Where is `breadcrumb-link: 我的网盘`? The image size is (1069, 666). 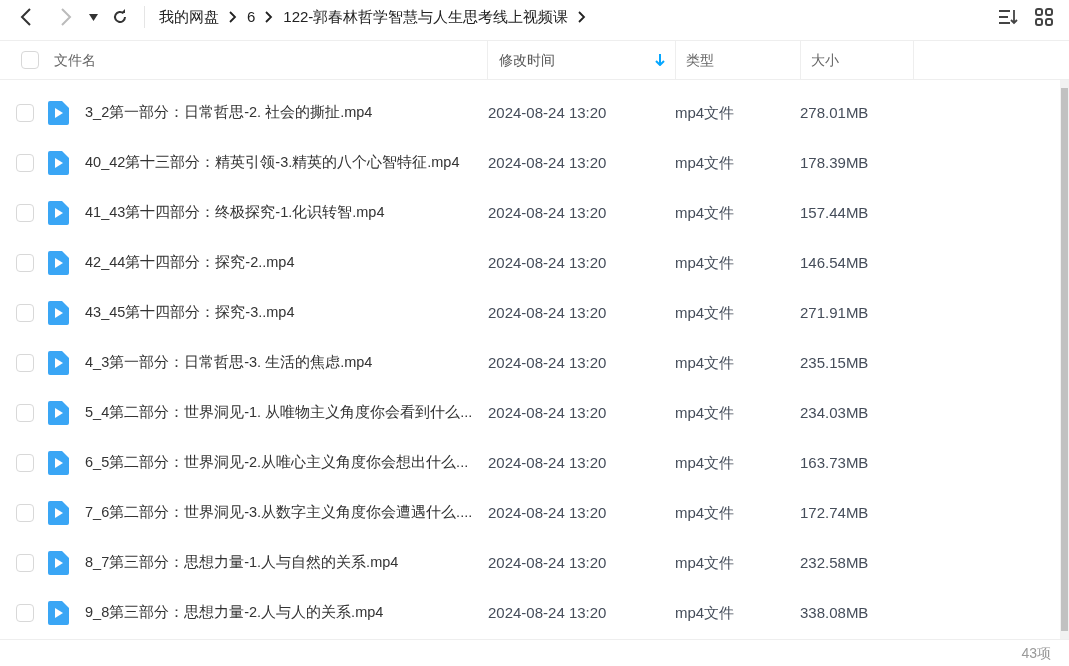 breadcrumb-link: 我的网盘 is located at coordinates (189, 17).